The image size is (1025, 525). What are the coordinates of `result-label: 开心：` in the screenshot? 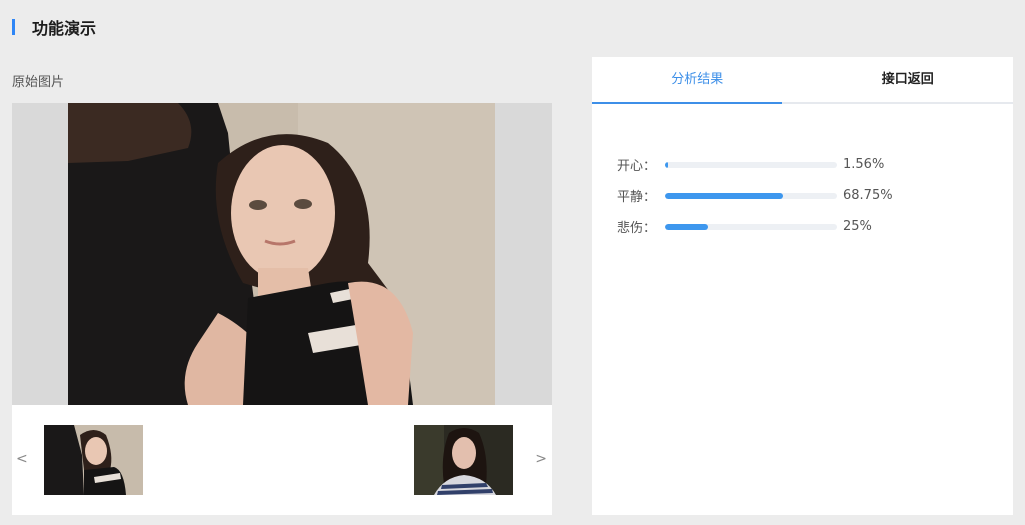 It's located at (637, 166).